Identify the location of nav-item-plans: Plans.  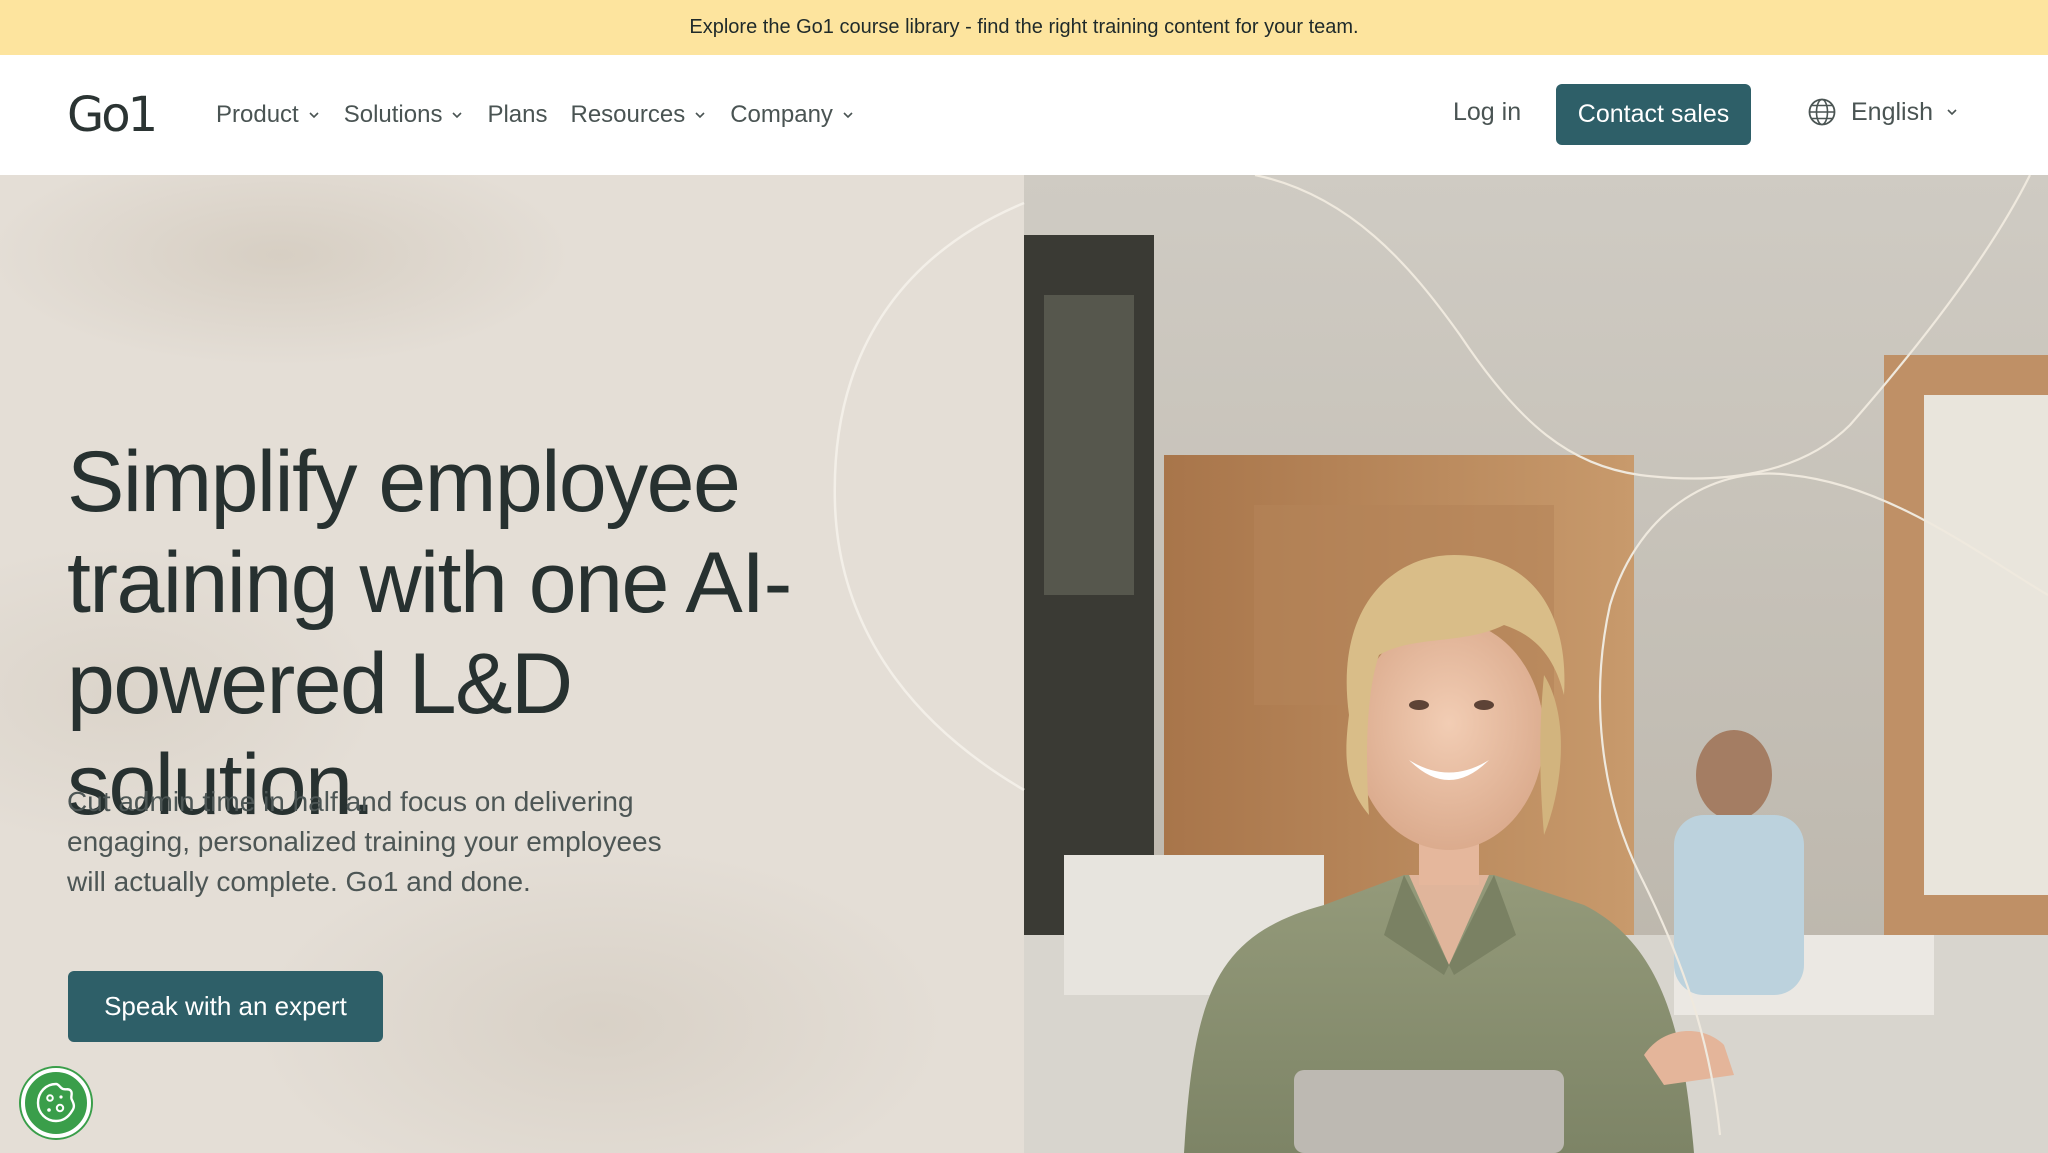
(517, 115).